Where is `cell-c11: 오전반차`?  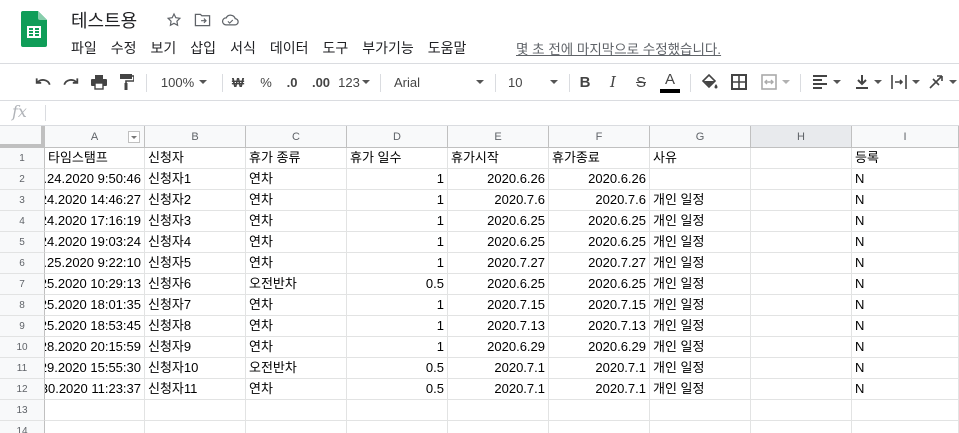
cell-c11: 오전반차 is located at coordinates (296, 368).